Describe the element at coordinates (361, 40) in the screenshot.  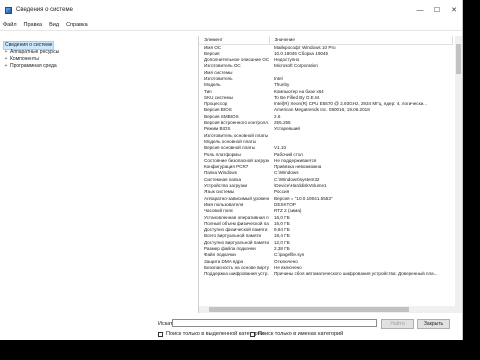
I see `column-header-value: Значение` at that location.